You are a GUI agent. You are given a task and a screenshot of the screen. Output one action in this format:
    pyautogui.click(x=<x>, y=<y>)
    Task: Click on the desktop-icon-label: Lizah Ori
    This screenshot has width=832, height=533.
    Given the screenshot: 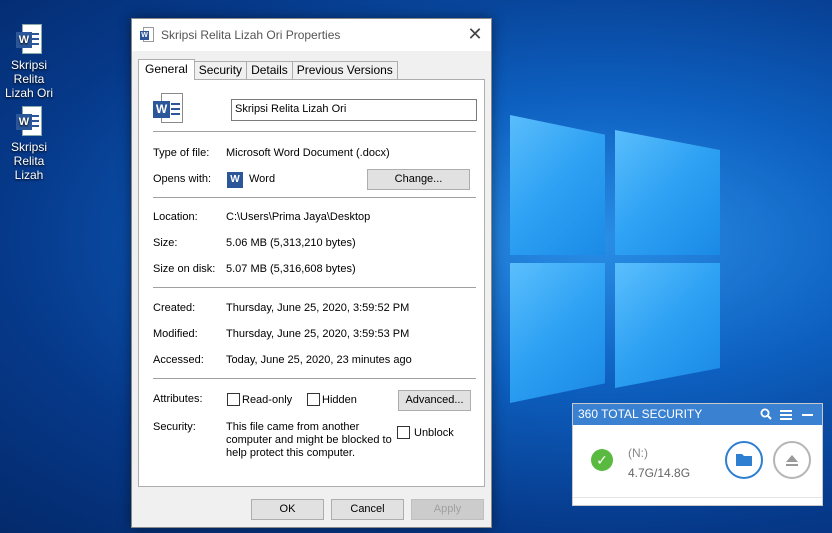 What is the action you would take?
    pyautogui.click(x=29, y=93)
    